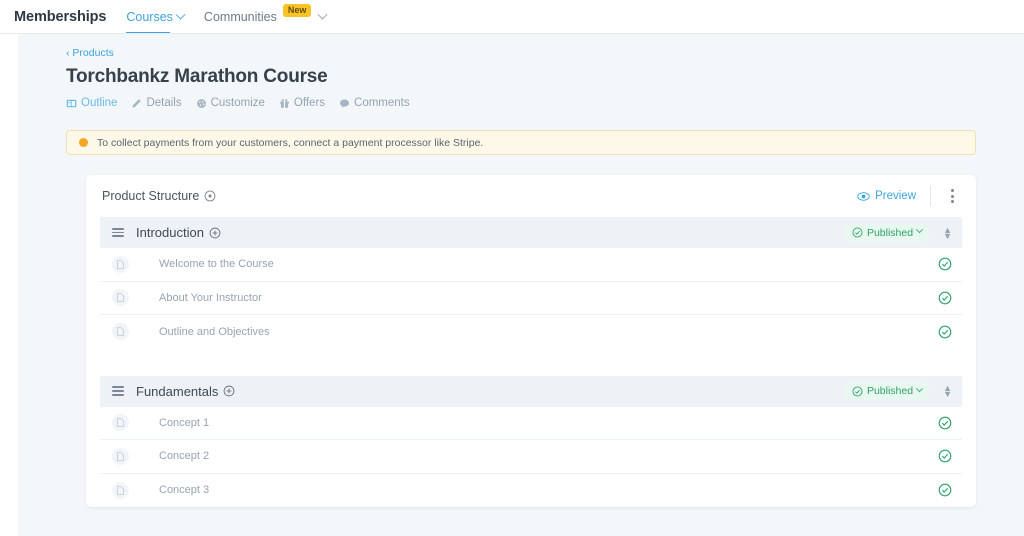 Image resolution: width=1024 pixels, height=536 pixels. I want to click on top-navigation-bar: Memberships Courses Communities New, so click(512, 17).